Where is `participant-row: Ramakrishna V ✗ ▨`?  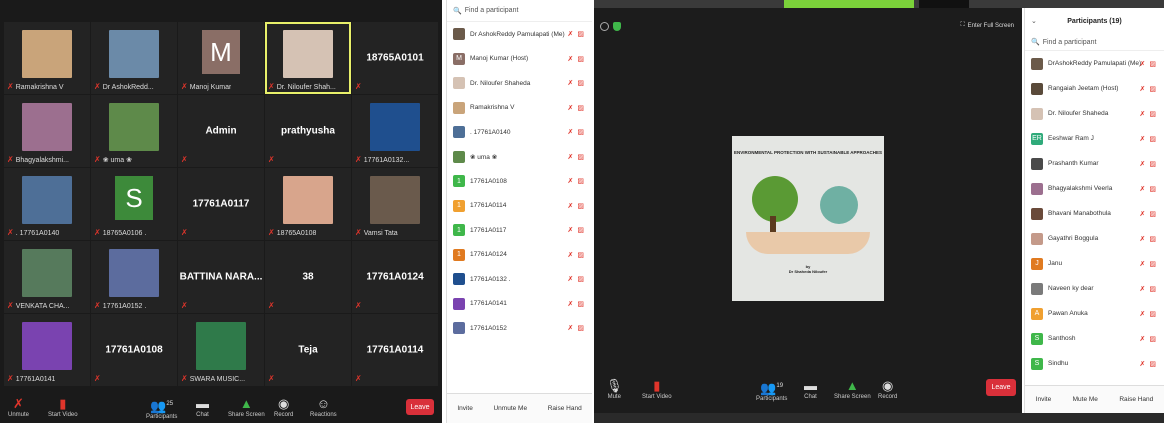
participant-row: Ramakrishna V ✗ ▨ is located at coordinates (519, 108).